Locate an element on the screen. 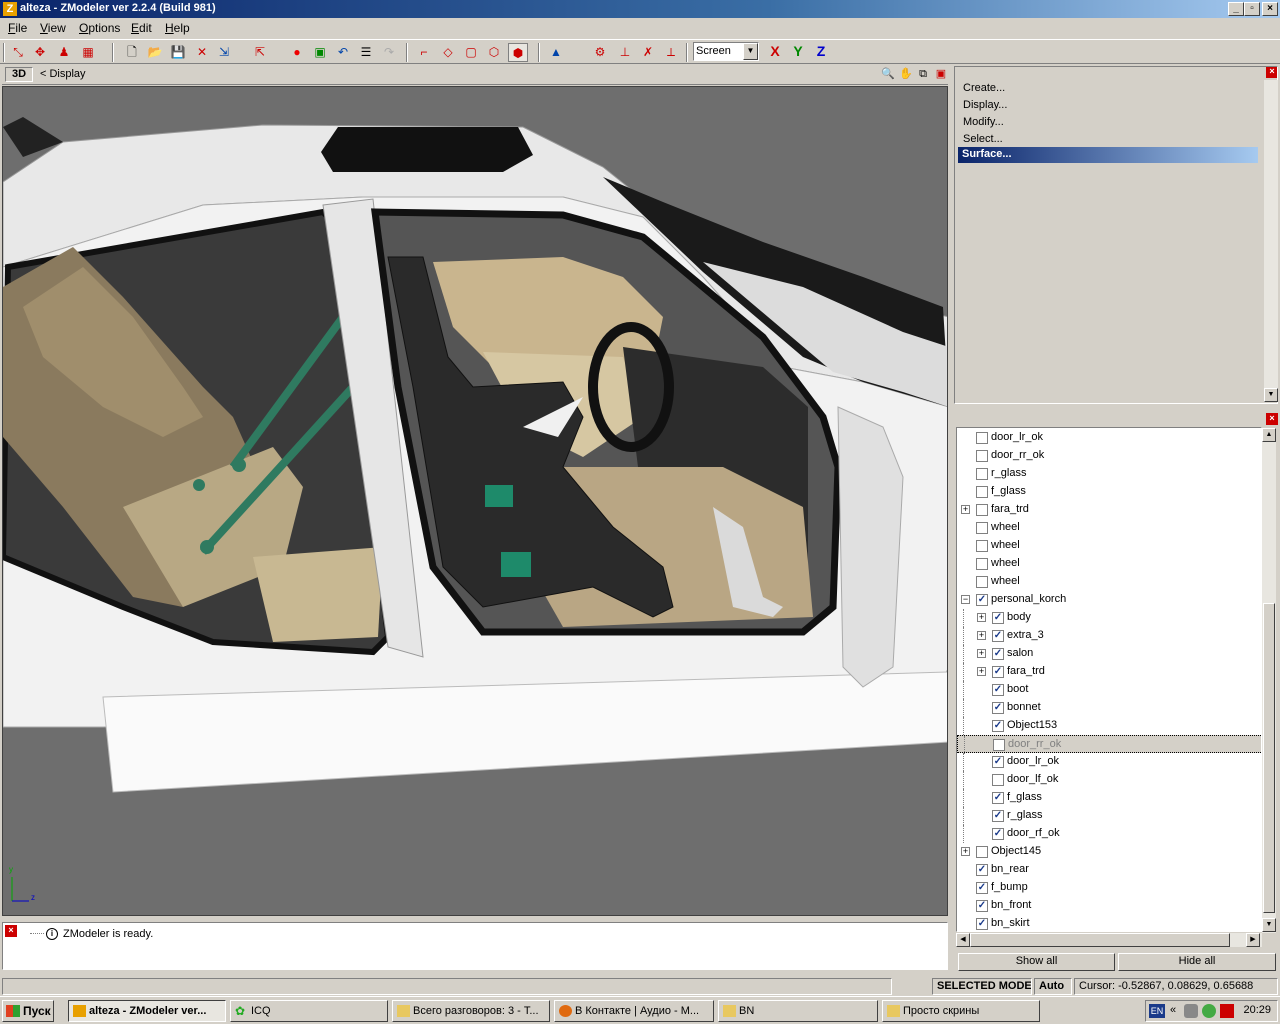 The image size is (1280, 1024). menu-file: File is located at coordinates (17, 28).